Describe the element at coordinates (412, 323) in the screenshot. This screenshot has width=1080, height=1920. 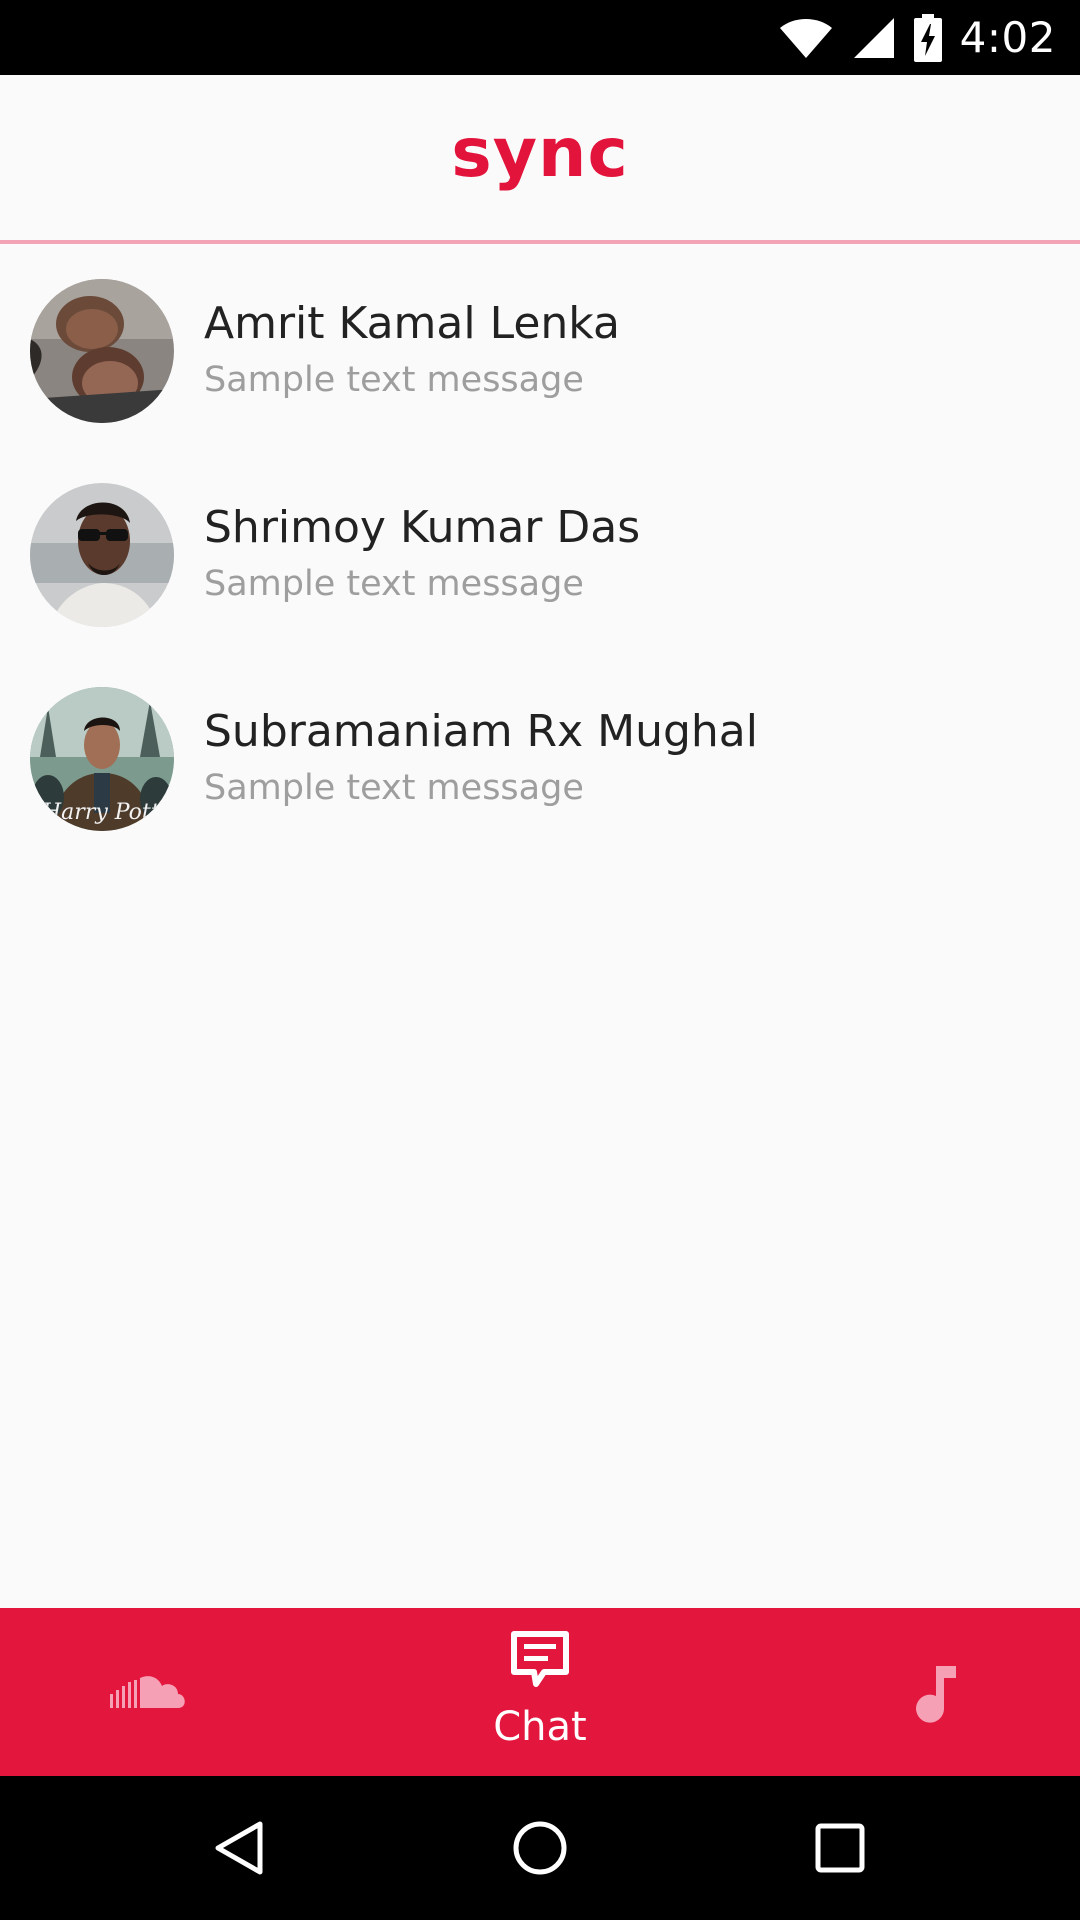
I see `chat-name: Amrit Kamal Lenka` at that location.